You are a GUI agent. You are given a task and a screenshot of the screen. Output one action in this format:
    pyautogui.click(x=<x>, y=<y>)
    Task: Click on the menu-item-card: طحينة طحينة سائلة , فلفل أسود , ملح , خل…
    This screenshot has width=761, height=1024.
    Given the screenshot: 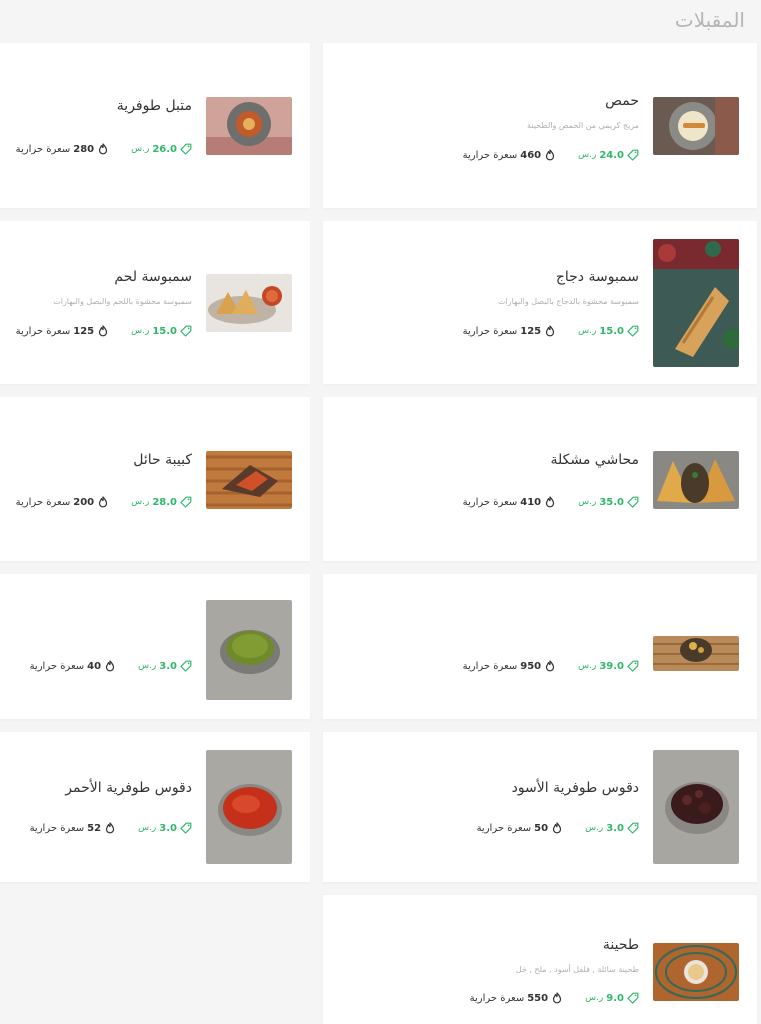 What is the action you would take?
    pyautogui.click(x=540, y=959)
    